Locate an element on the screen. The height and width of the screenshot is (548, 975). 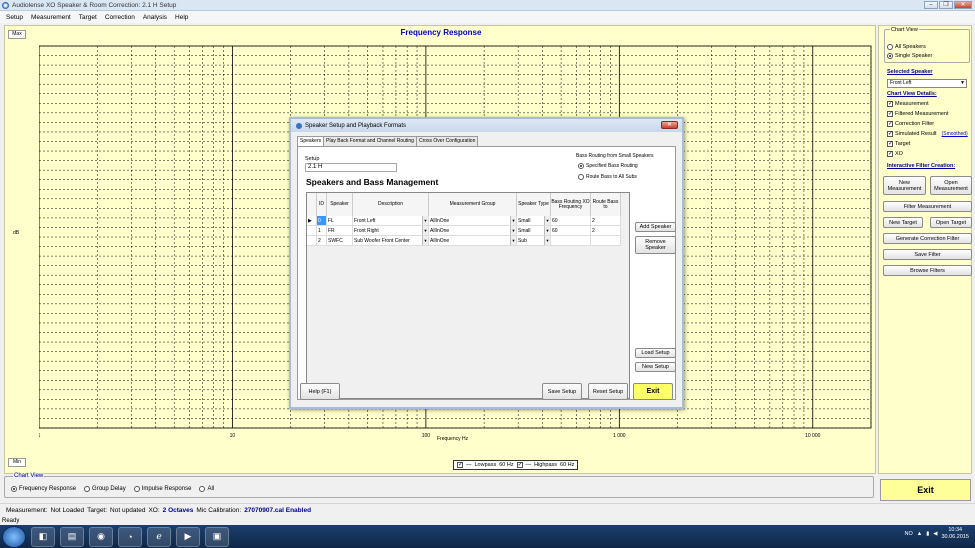
specified-bass-option: Specified Bass Routing is located at coordinates (608, 166).